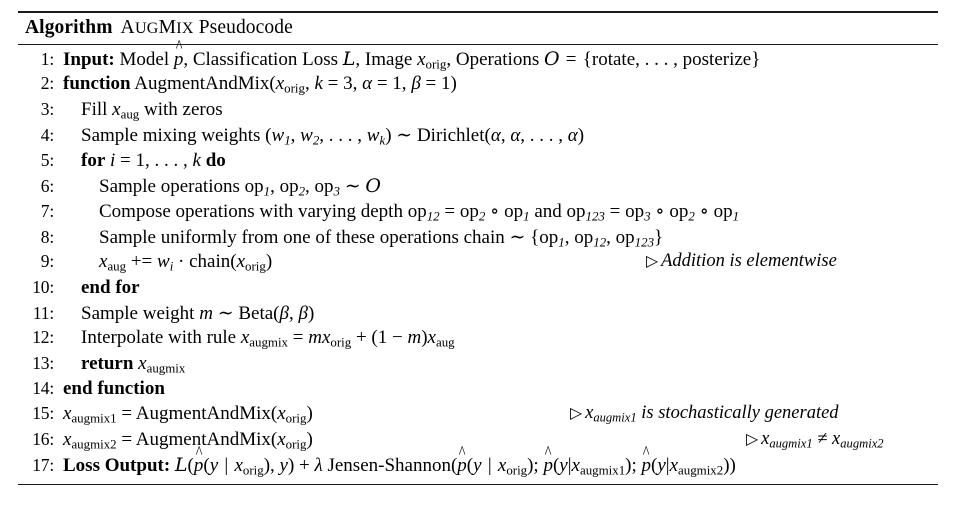 This screenshot has width=954, height=505. I want to click on line-number: 3:, so click(47, 108).